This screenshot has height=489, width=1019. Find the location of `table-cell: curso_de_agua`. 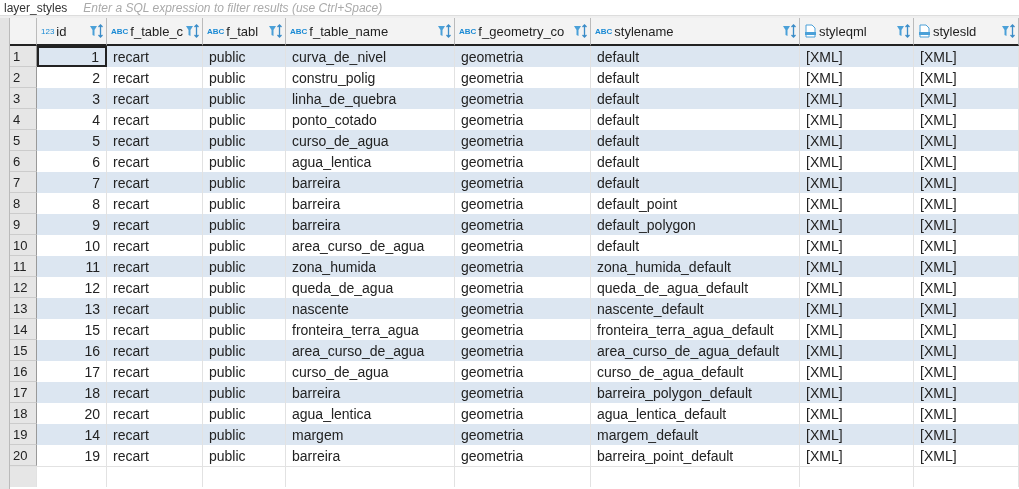

table-cell: curso_de_agua is located at coordinates (370, 140).